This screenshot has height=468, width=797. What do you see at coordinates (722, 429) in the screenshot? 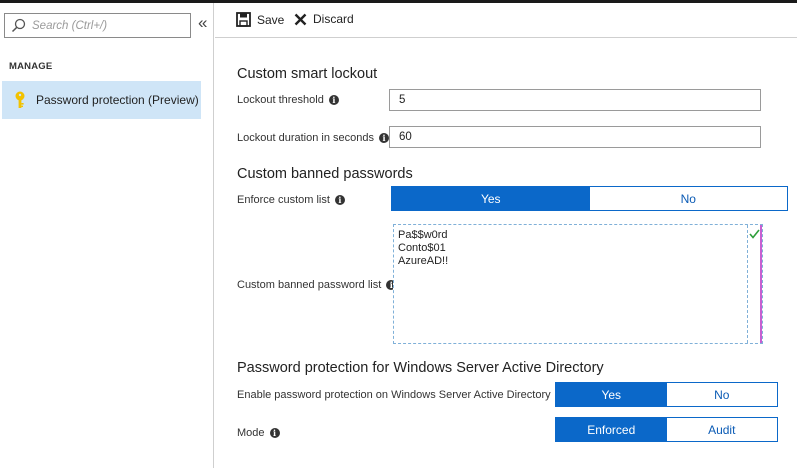
I see `mode-audit-option: Audit` at bounding box center [722, 429].